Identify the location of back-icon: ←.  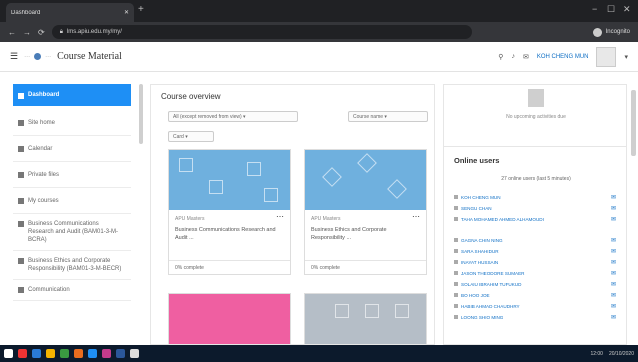
(12, 32).